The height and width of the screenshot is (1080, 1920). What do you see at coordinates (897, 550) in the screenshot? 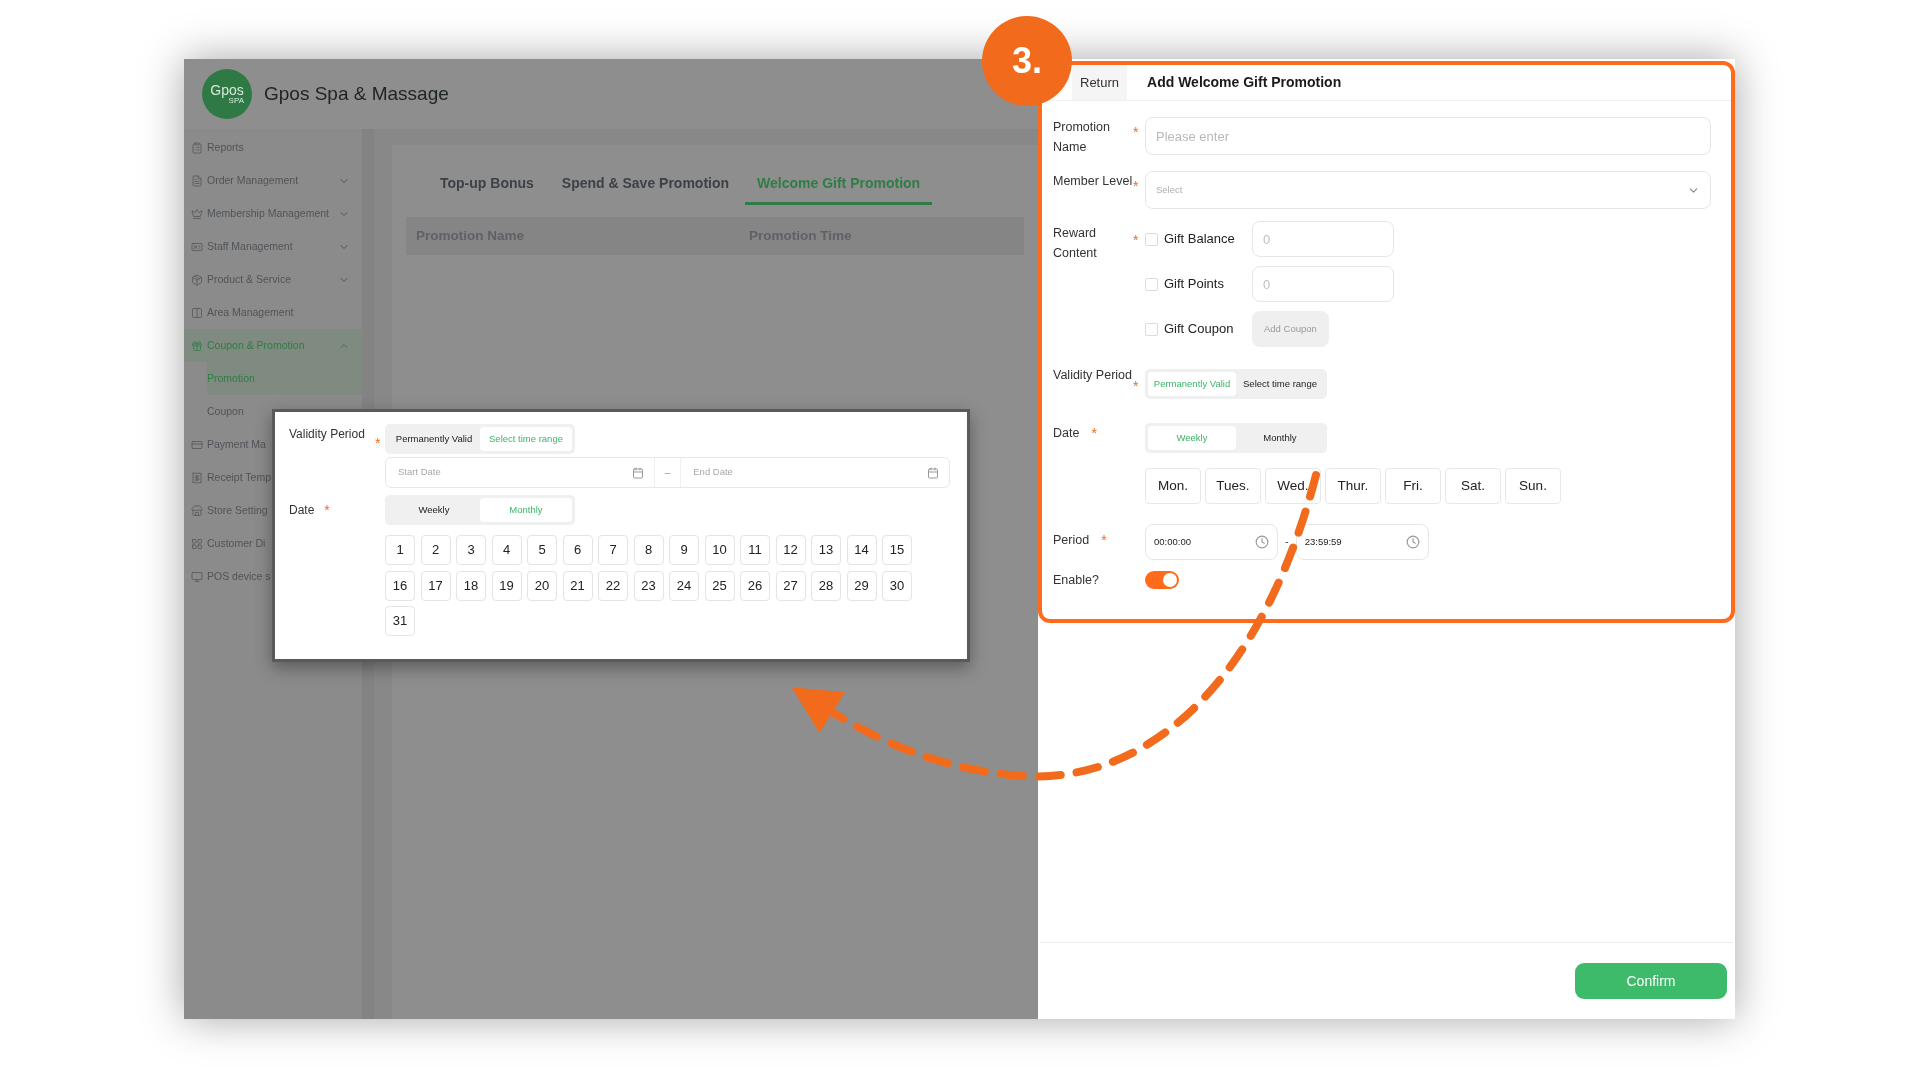
I see `day-button: 15` at bounding box center [897, 550].